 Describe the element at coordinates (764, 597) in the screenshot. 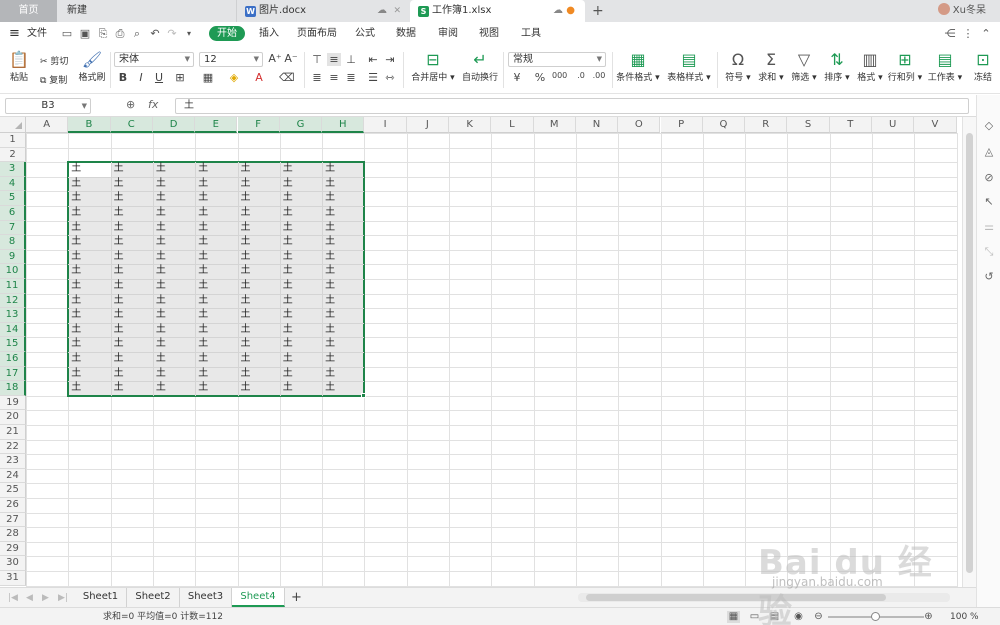

I see `horizontal-scrollbar` at that location.